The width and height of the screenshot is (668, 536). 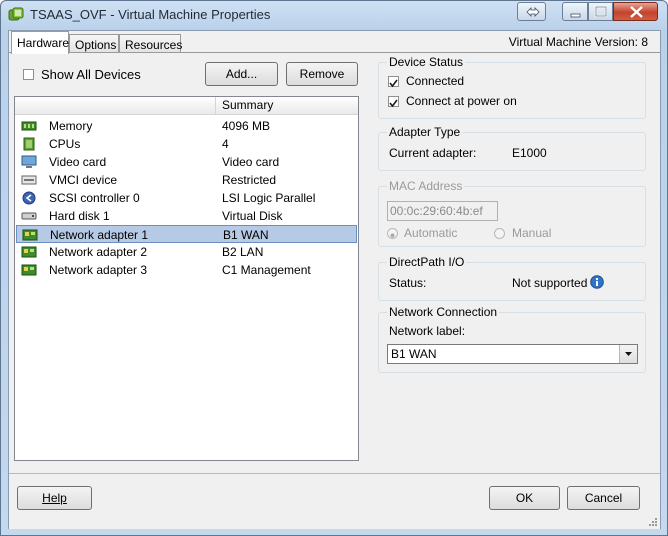 I want to click on device-row-scsi-controller: SCSI controller 0 LSI Logic Parallel, so click(x=186, y=198).